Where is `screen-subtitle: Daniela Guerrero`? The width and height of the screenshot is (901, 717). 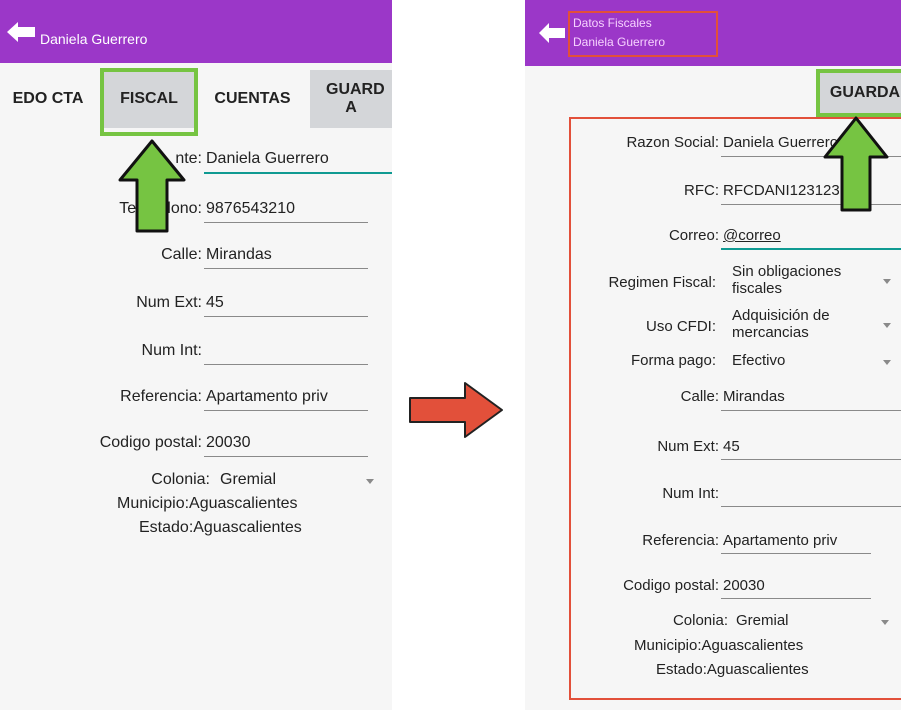
screen-subtitle: Daniela Guerrero is located at coordinates (619, 42).